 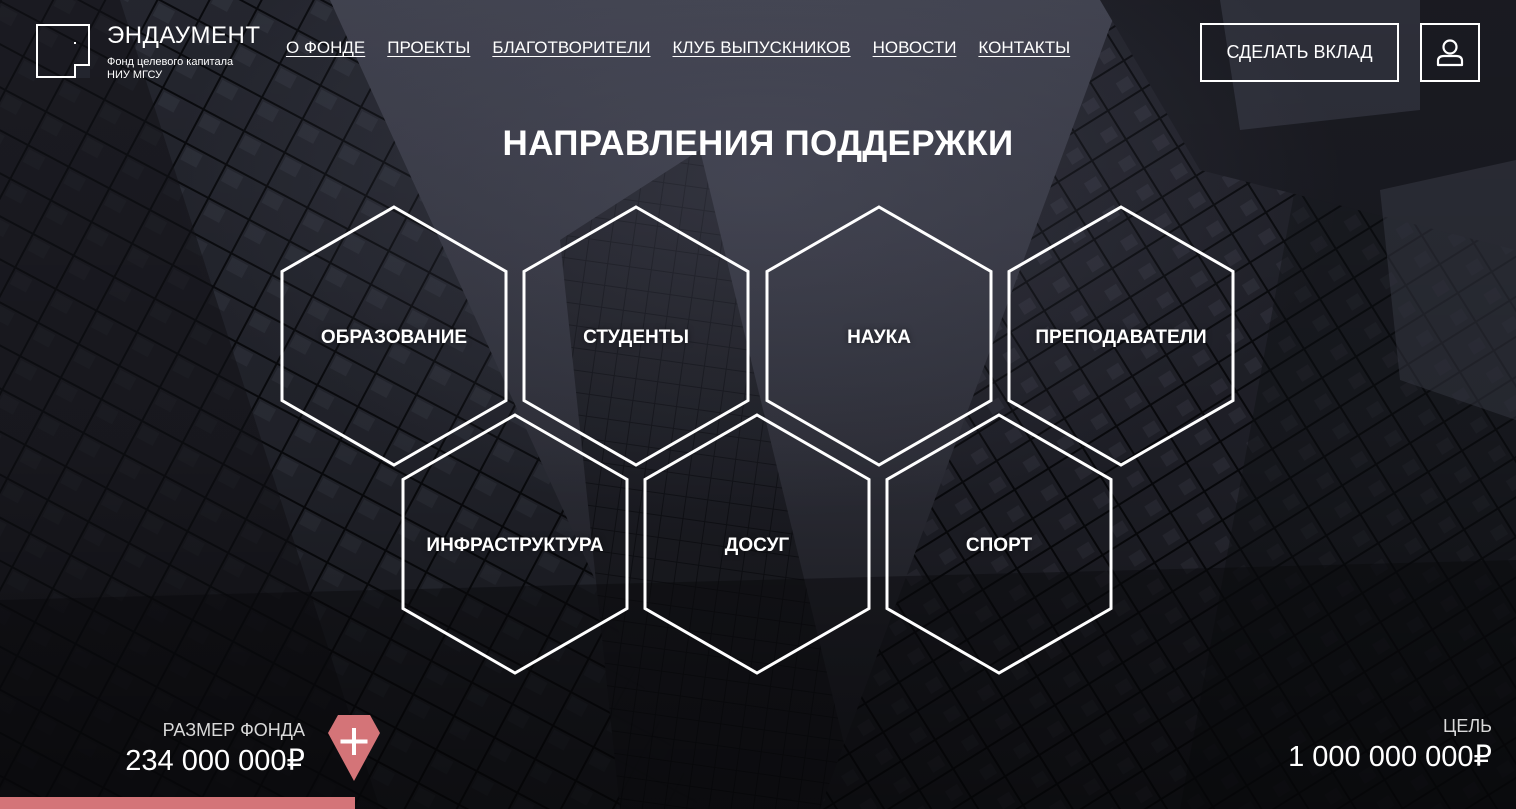 I want to click on account-button, so click(x=1450, y=52).